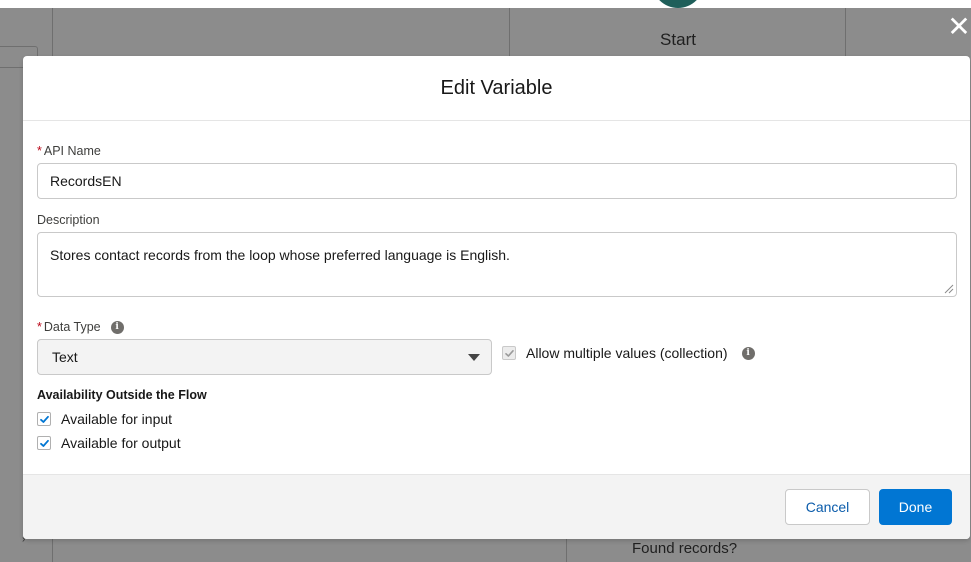  I want to click on decision-node-label: Found records?, so click(685, 548).